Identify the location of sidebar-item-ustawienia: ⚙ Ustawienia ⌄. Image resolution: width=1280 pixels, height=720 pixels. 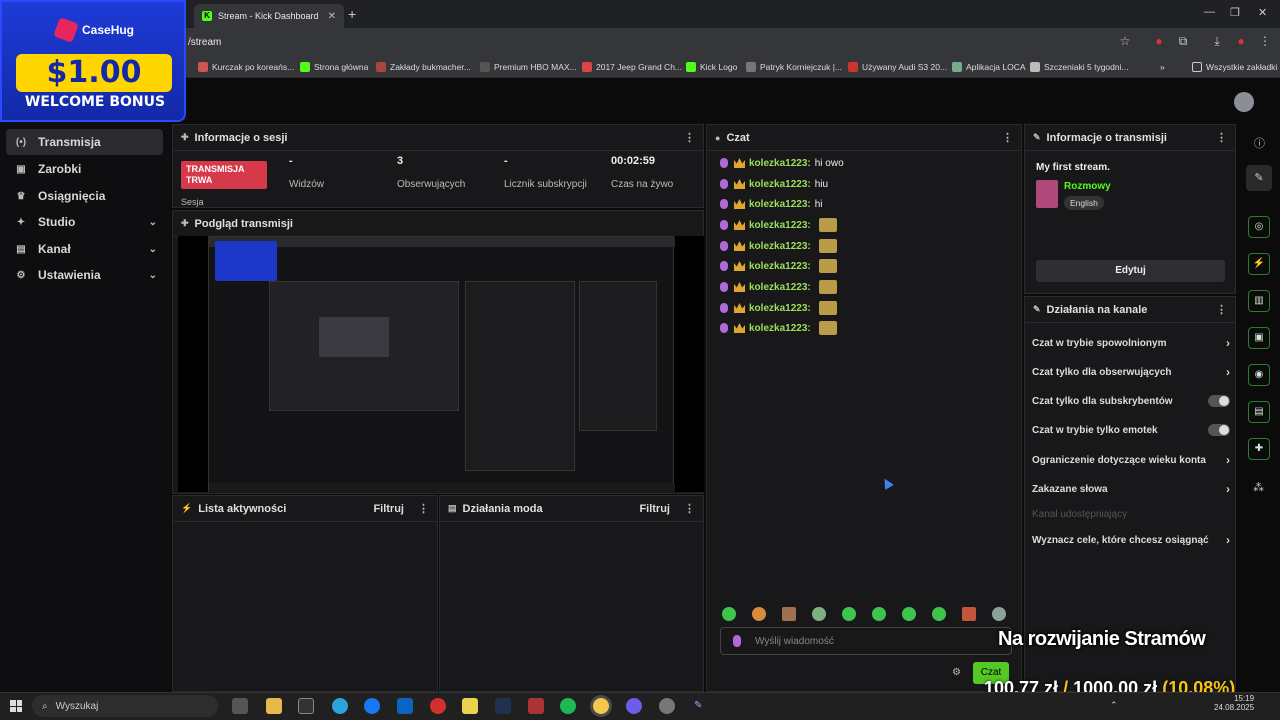
(84, 275).